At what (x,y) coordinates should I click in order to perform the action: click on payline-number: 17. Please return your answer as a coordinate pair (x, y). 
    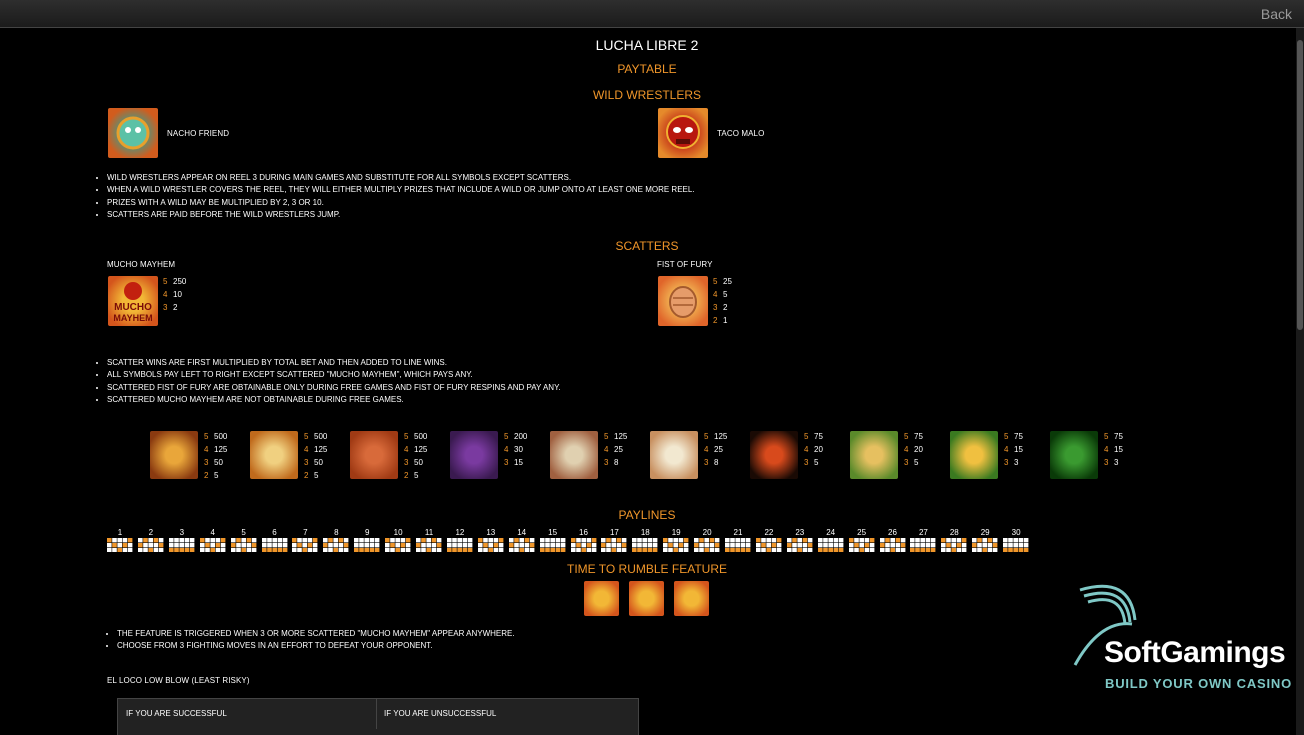
    Looking at the image, I should click on (614, 532).